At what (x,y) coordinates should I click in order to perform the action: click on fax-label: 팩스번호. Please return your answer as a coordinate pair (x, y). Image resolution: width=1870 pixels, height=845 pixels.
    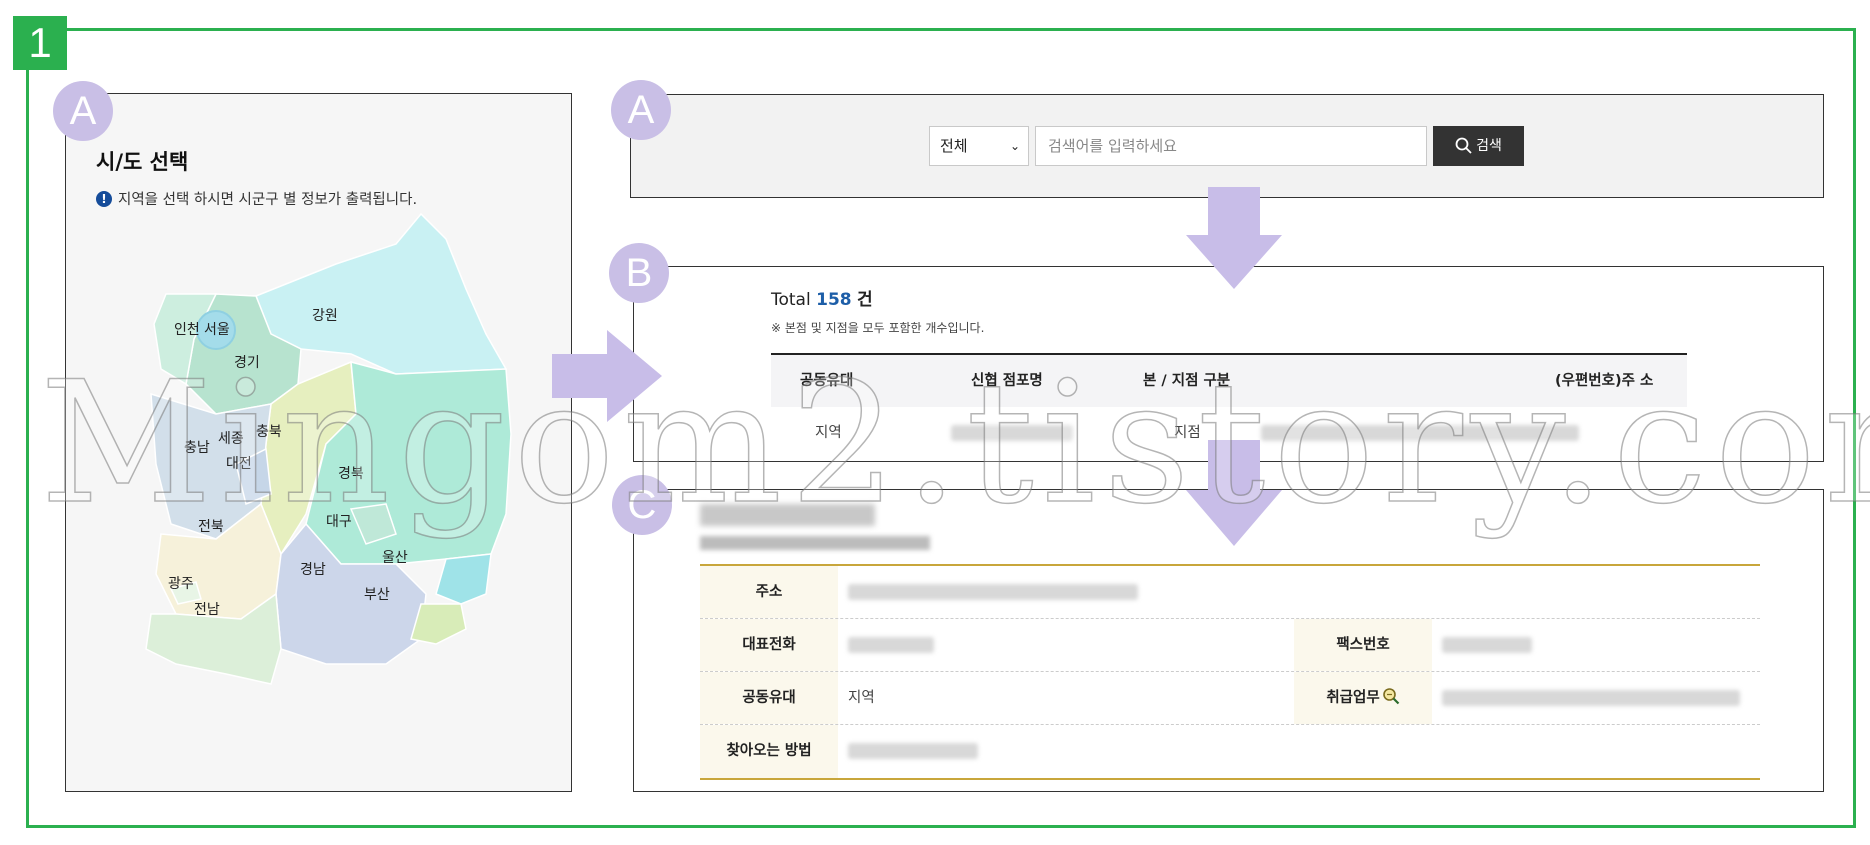
    Looking at the image, I should click on (1363, 645).